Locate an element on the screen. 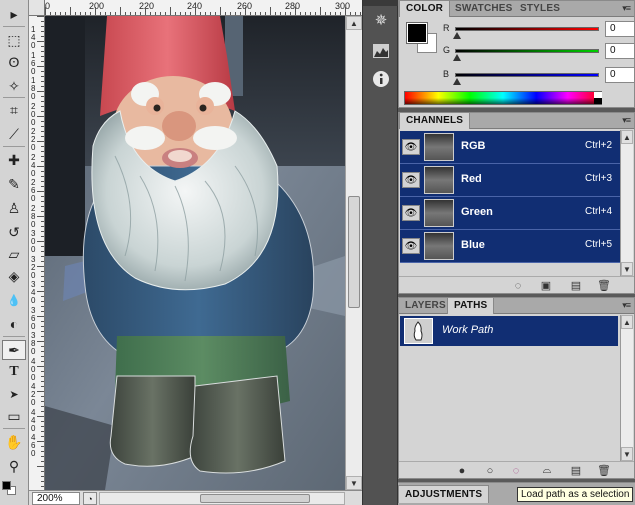  history-brush-tool: ↺ is located at coordinates (14, 232).